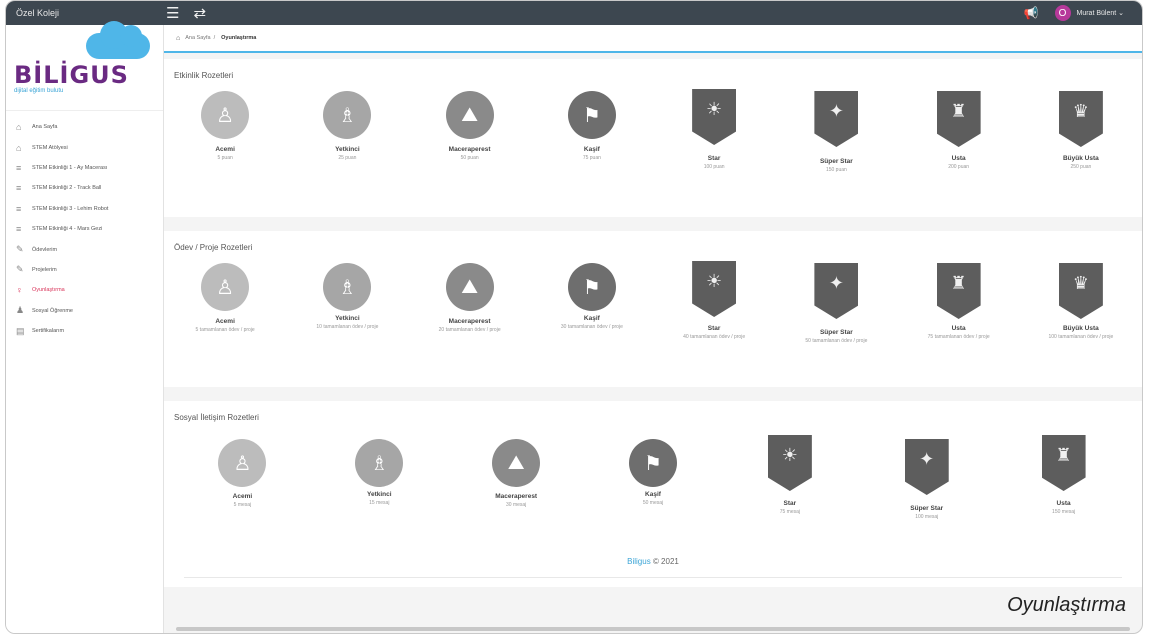  I want to click on section-title: Etkinlik Rozetleri, so click(204, 75).